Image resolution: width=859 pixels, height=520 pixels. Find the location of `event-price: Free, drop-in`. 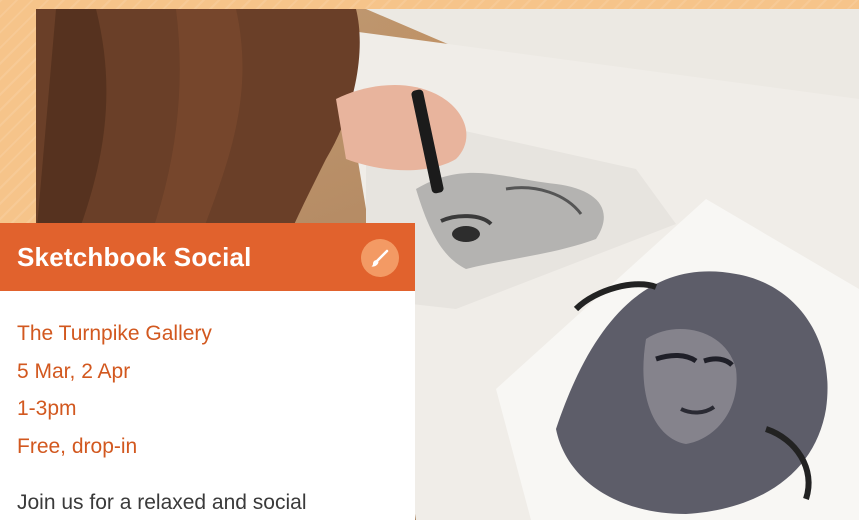

event-price: Free, drop-in is located at coordinates (77, 446).